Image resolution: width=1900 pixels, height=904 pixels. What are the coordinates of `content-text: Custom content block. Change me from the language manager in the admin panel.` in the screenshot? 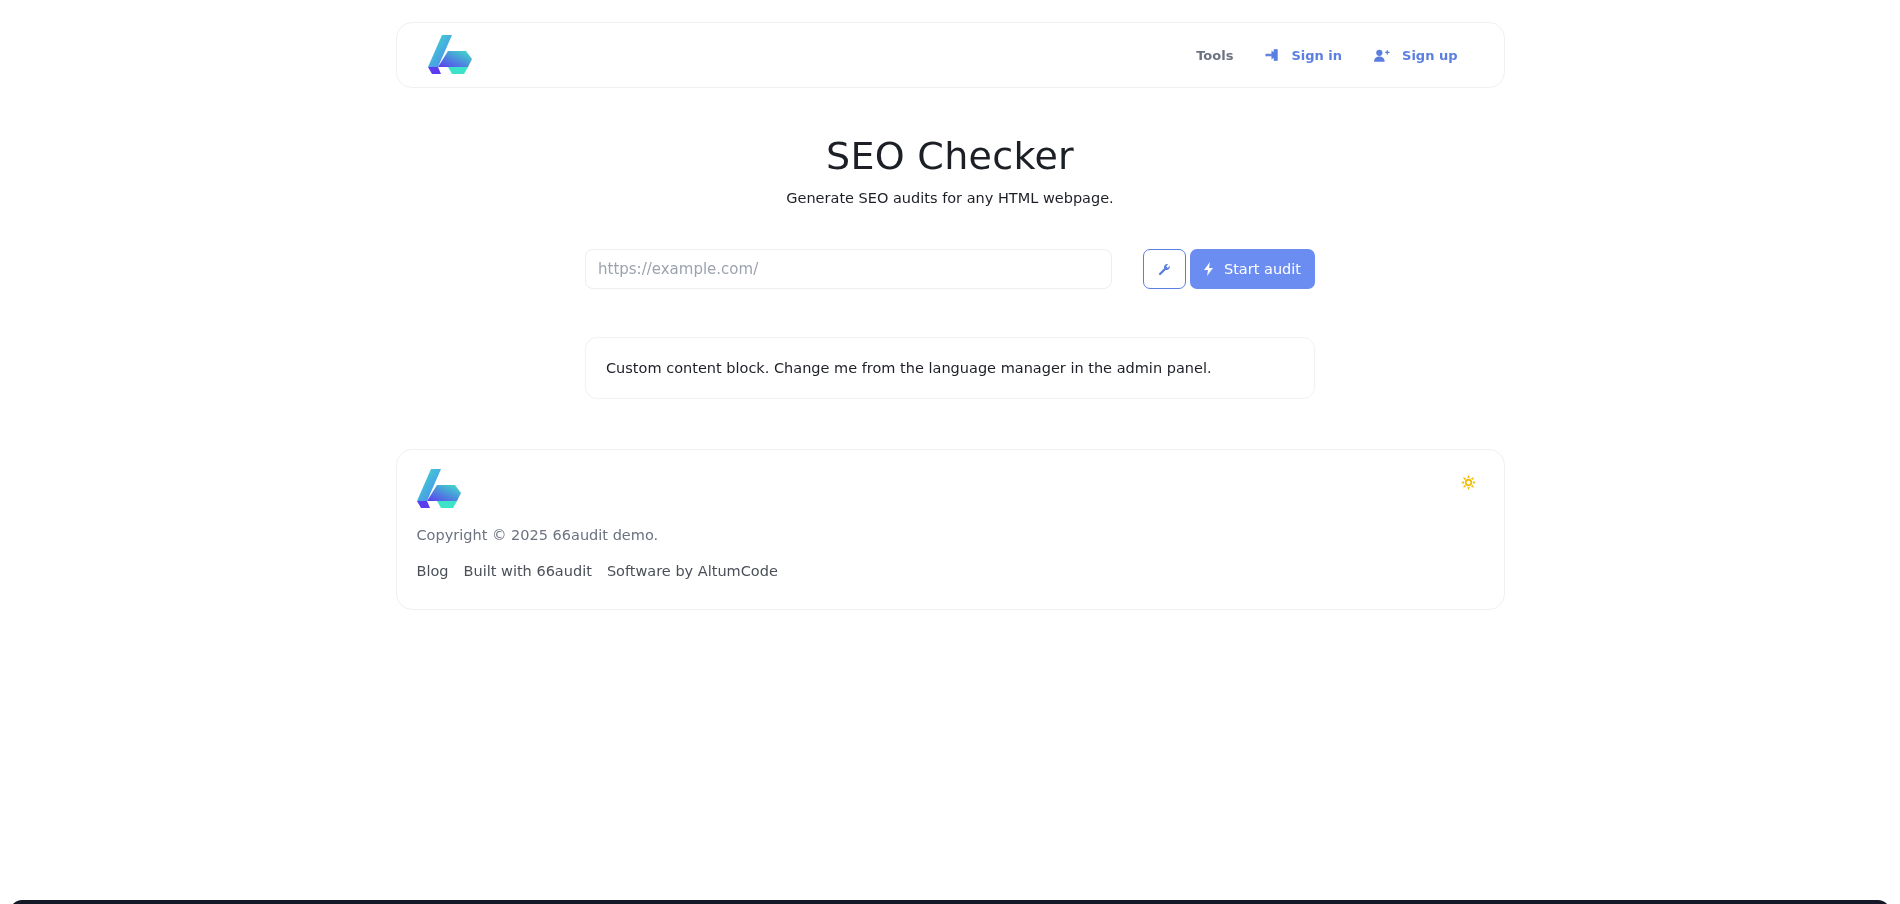 It's located at (909, 368).